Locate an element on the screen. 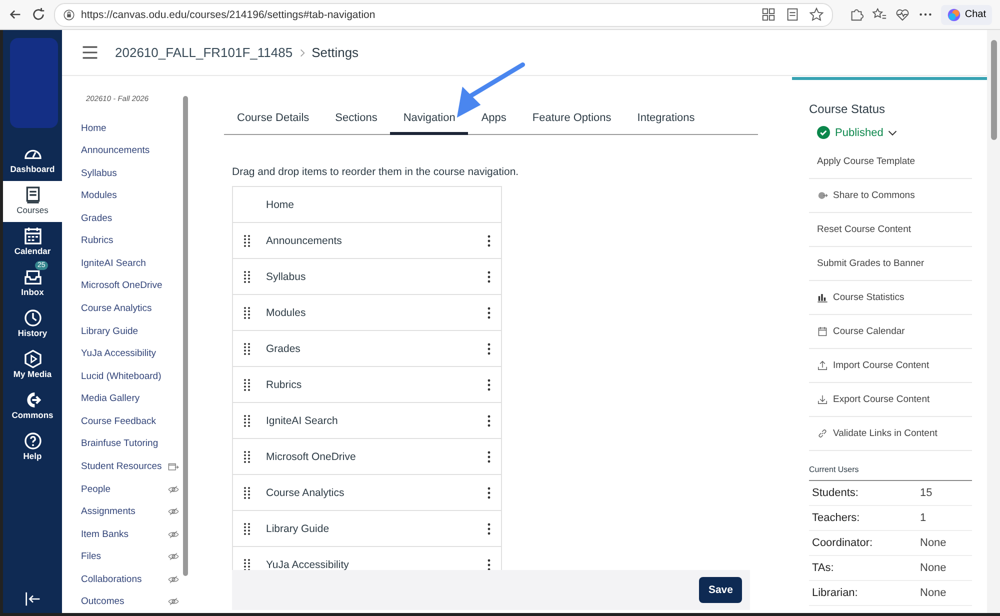  instruction-text: Drag and drop items to reorder them in the course navigation. is located at coordinates (376, 172).